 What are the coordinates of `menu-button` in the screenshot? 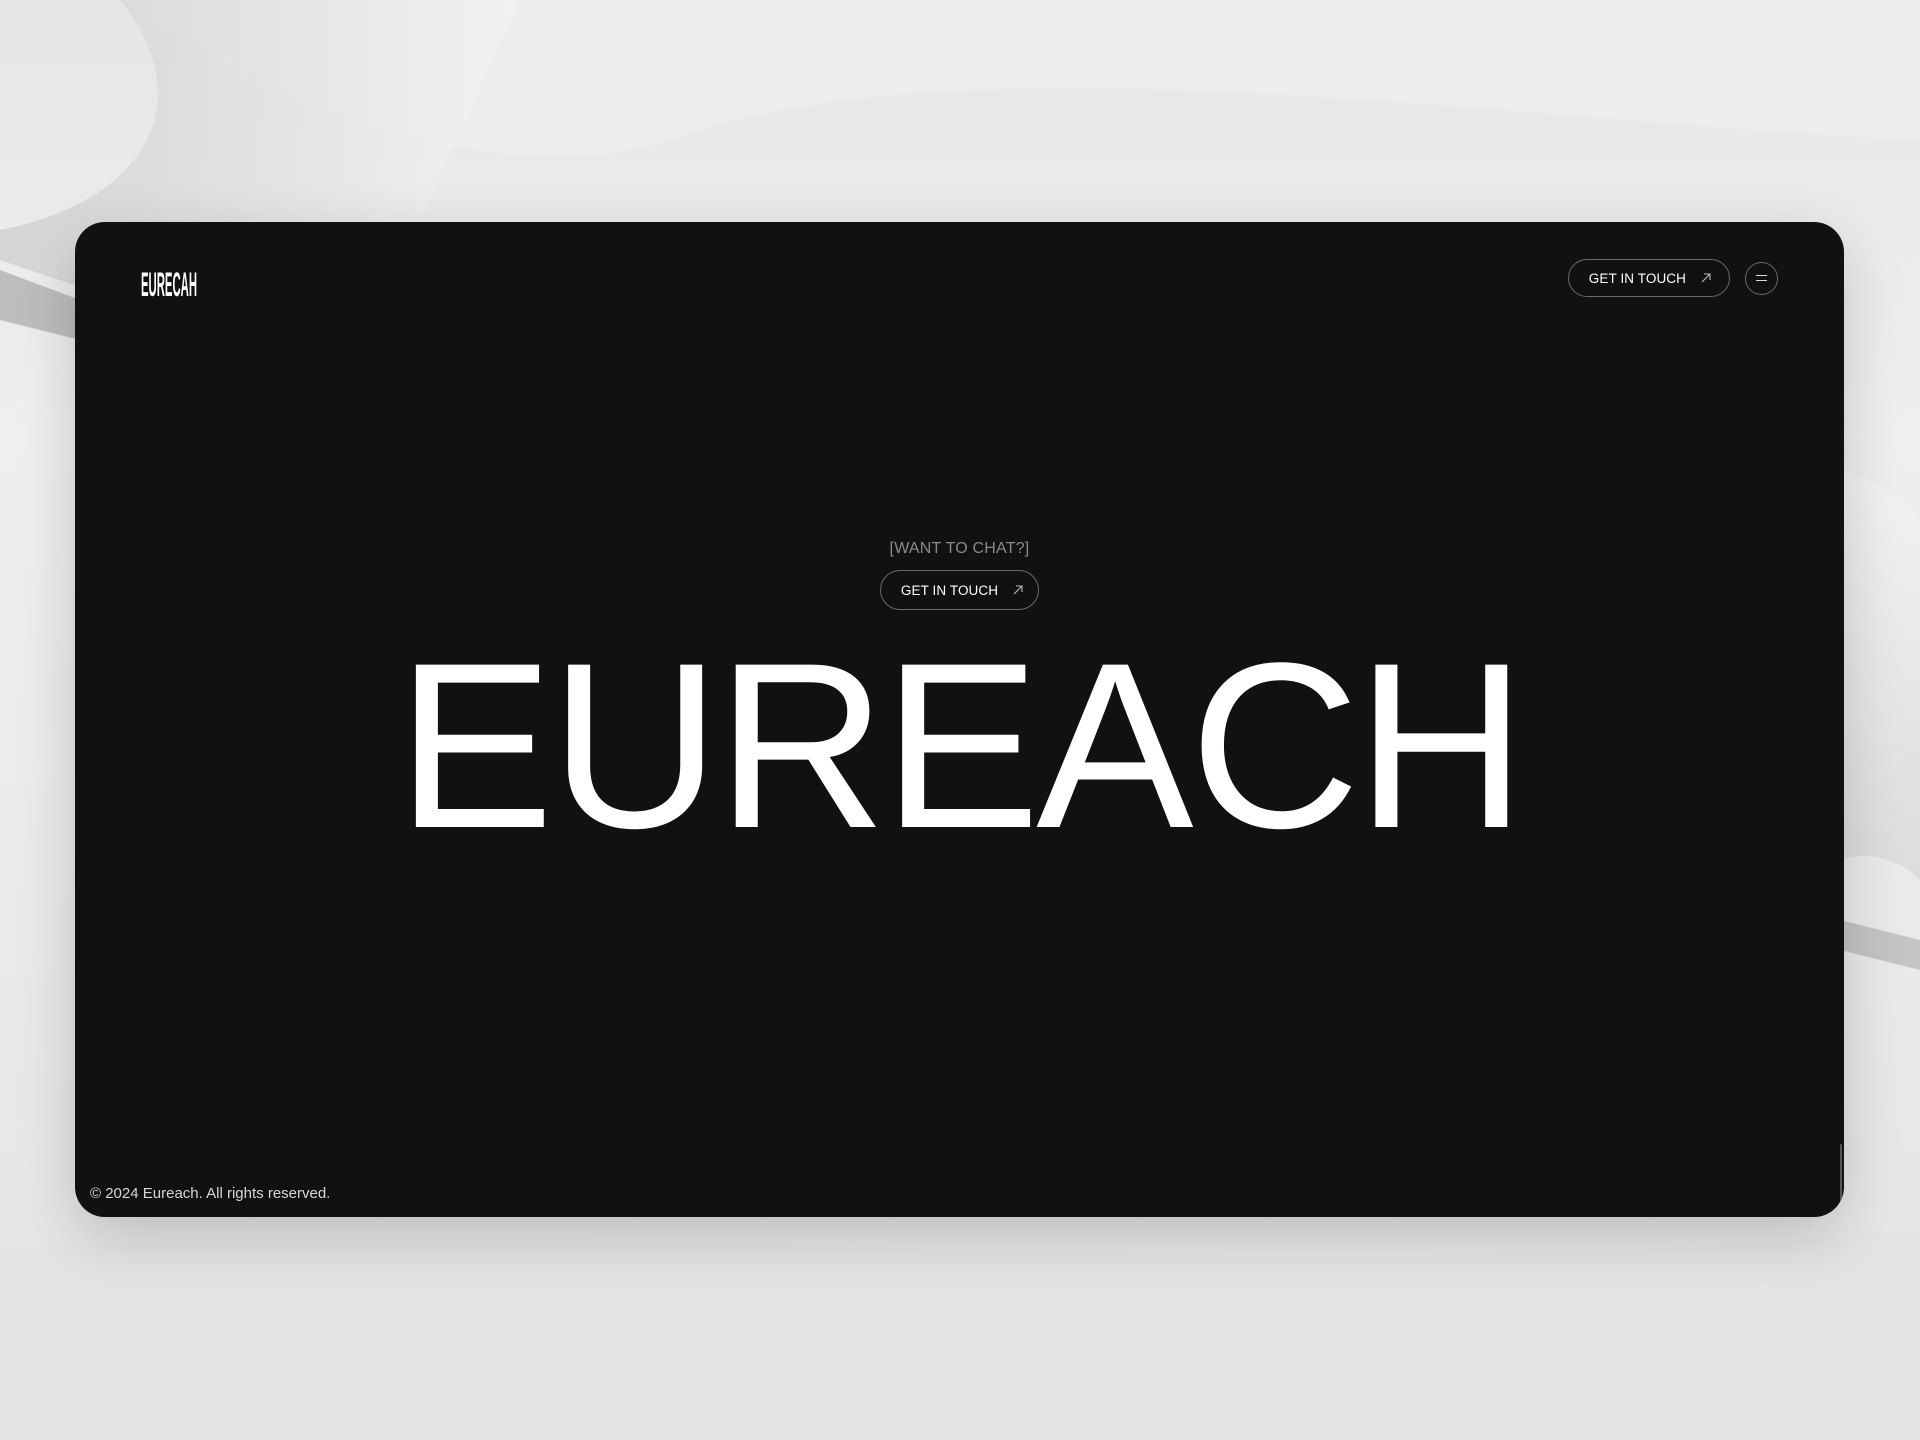 It's located at (1761, 278).